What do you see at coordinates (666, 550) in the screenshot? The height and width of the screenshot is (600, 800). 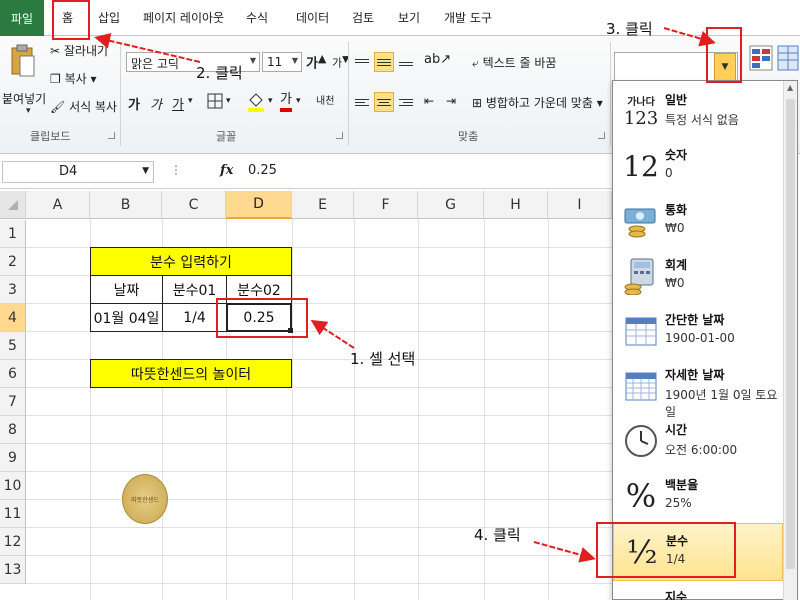 I see `annotation-box-fraction` at bounding box center [666, 550].